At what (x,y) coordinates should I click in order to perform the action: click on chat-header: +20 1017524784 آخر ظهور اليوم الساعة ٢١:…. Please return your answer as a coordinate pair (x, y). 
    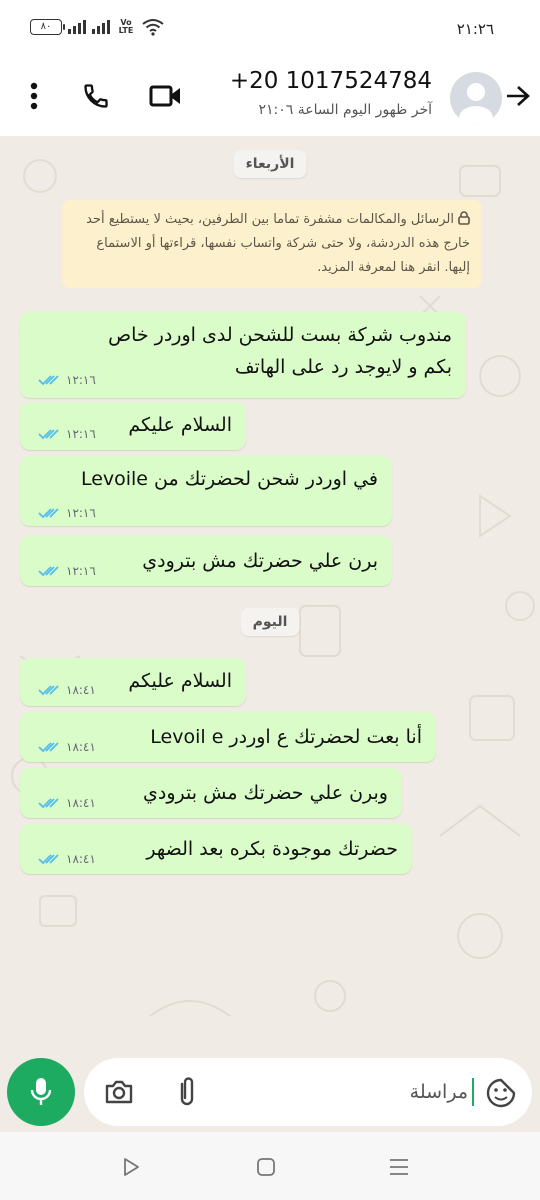
    Looking at the image, I should click on (270, 96).